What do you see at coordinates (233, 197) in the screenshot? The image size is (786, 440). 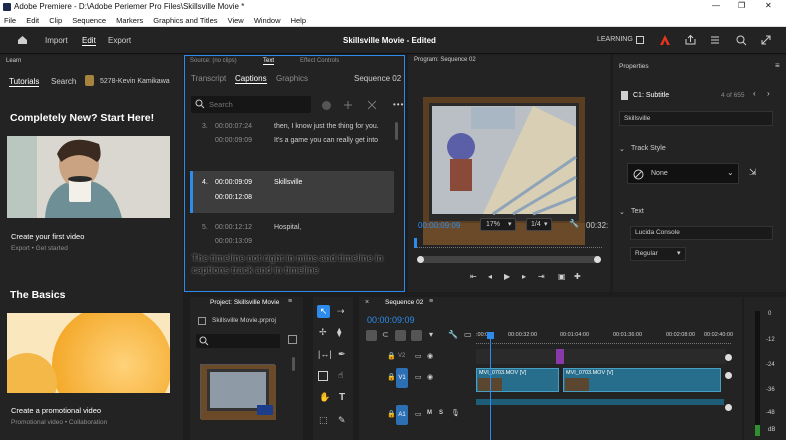 I see `caption-out-time: 00:00:12:08` at bounding box center [233, 197].